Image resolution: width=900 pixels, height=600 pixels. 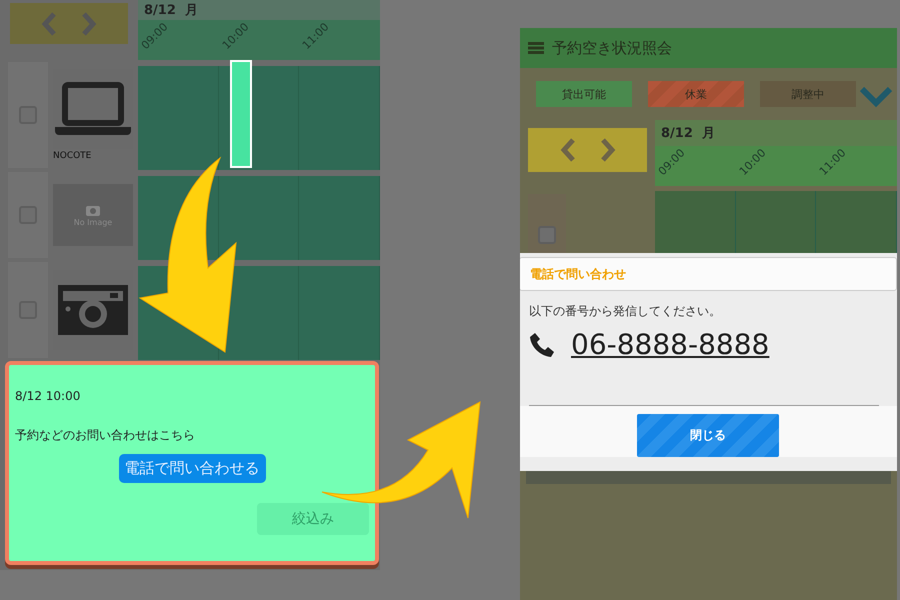 What do you see at coordinates (192, 468) in the screenshot?
I see `call-button: 電話で問い合わせる` at bounding box center [192, 468].